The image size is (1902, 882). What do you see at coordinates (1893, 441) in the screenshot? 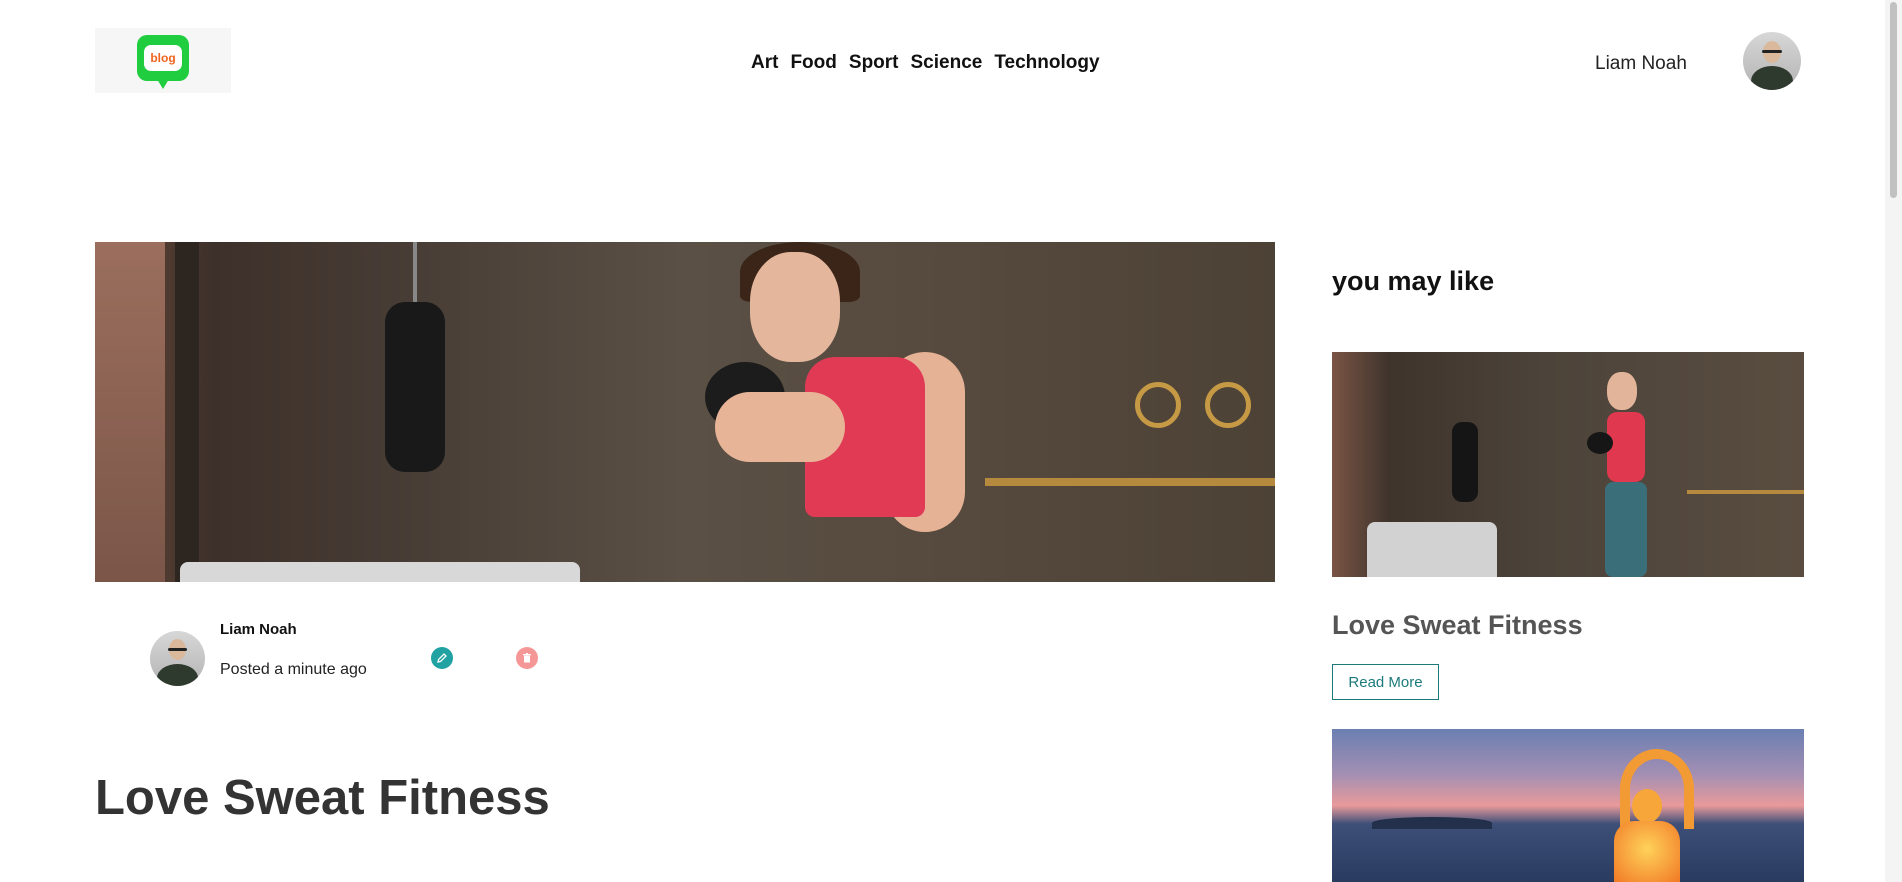
I see `page-scrollbar` at bounding box center [1893, 441].